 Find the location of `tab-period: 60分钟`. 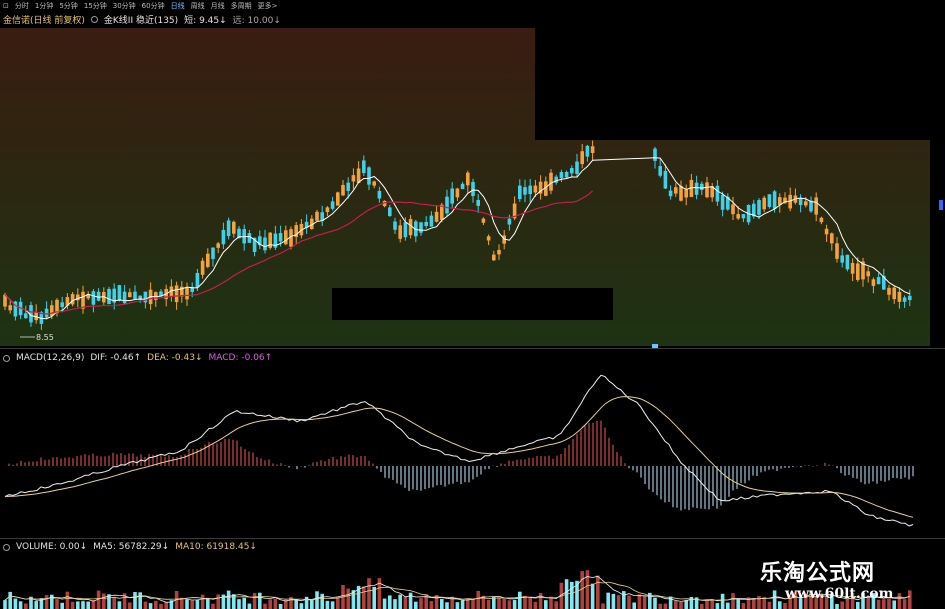

tab-period: 60分钟 is located at coordinates (153, 6).